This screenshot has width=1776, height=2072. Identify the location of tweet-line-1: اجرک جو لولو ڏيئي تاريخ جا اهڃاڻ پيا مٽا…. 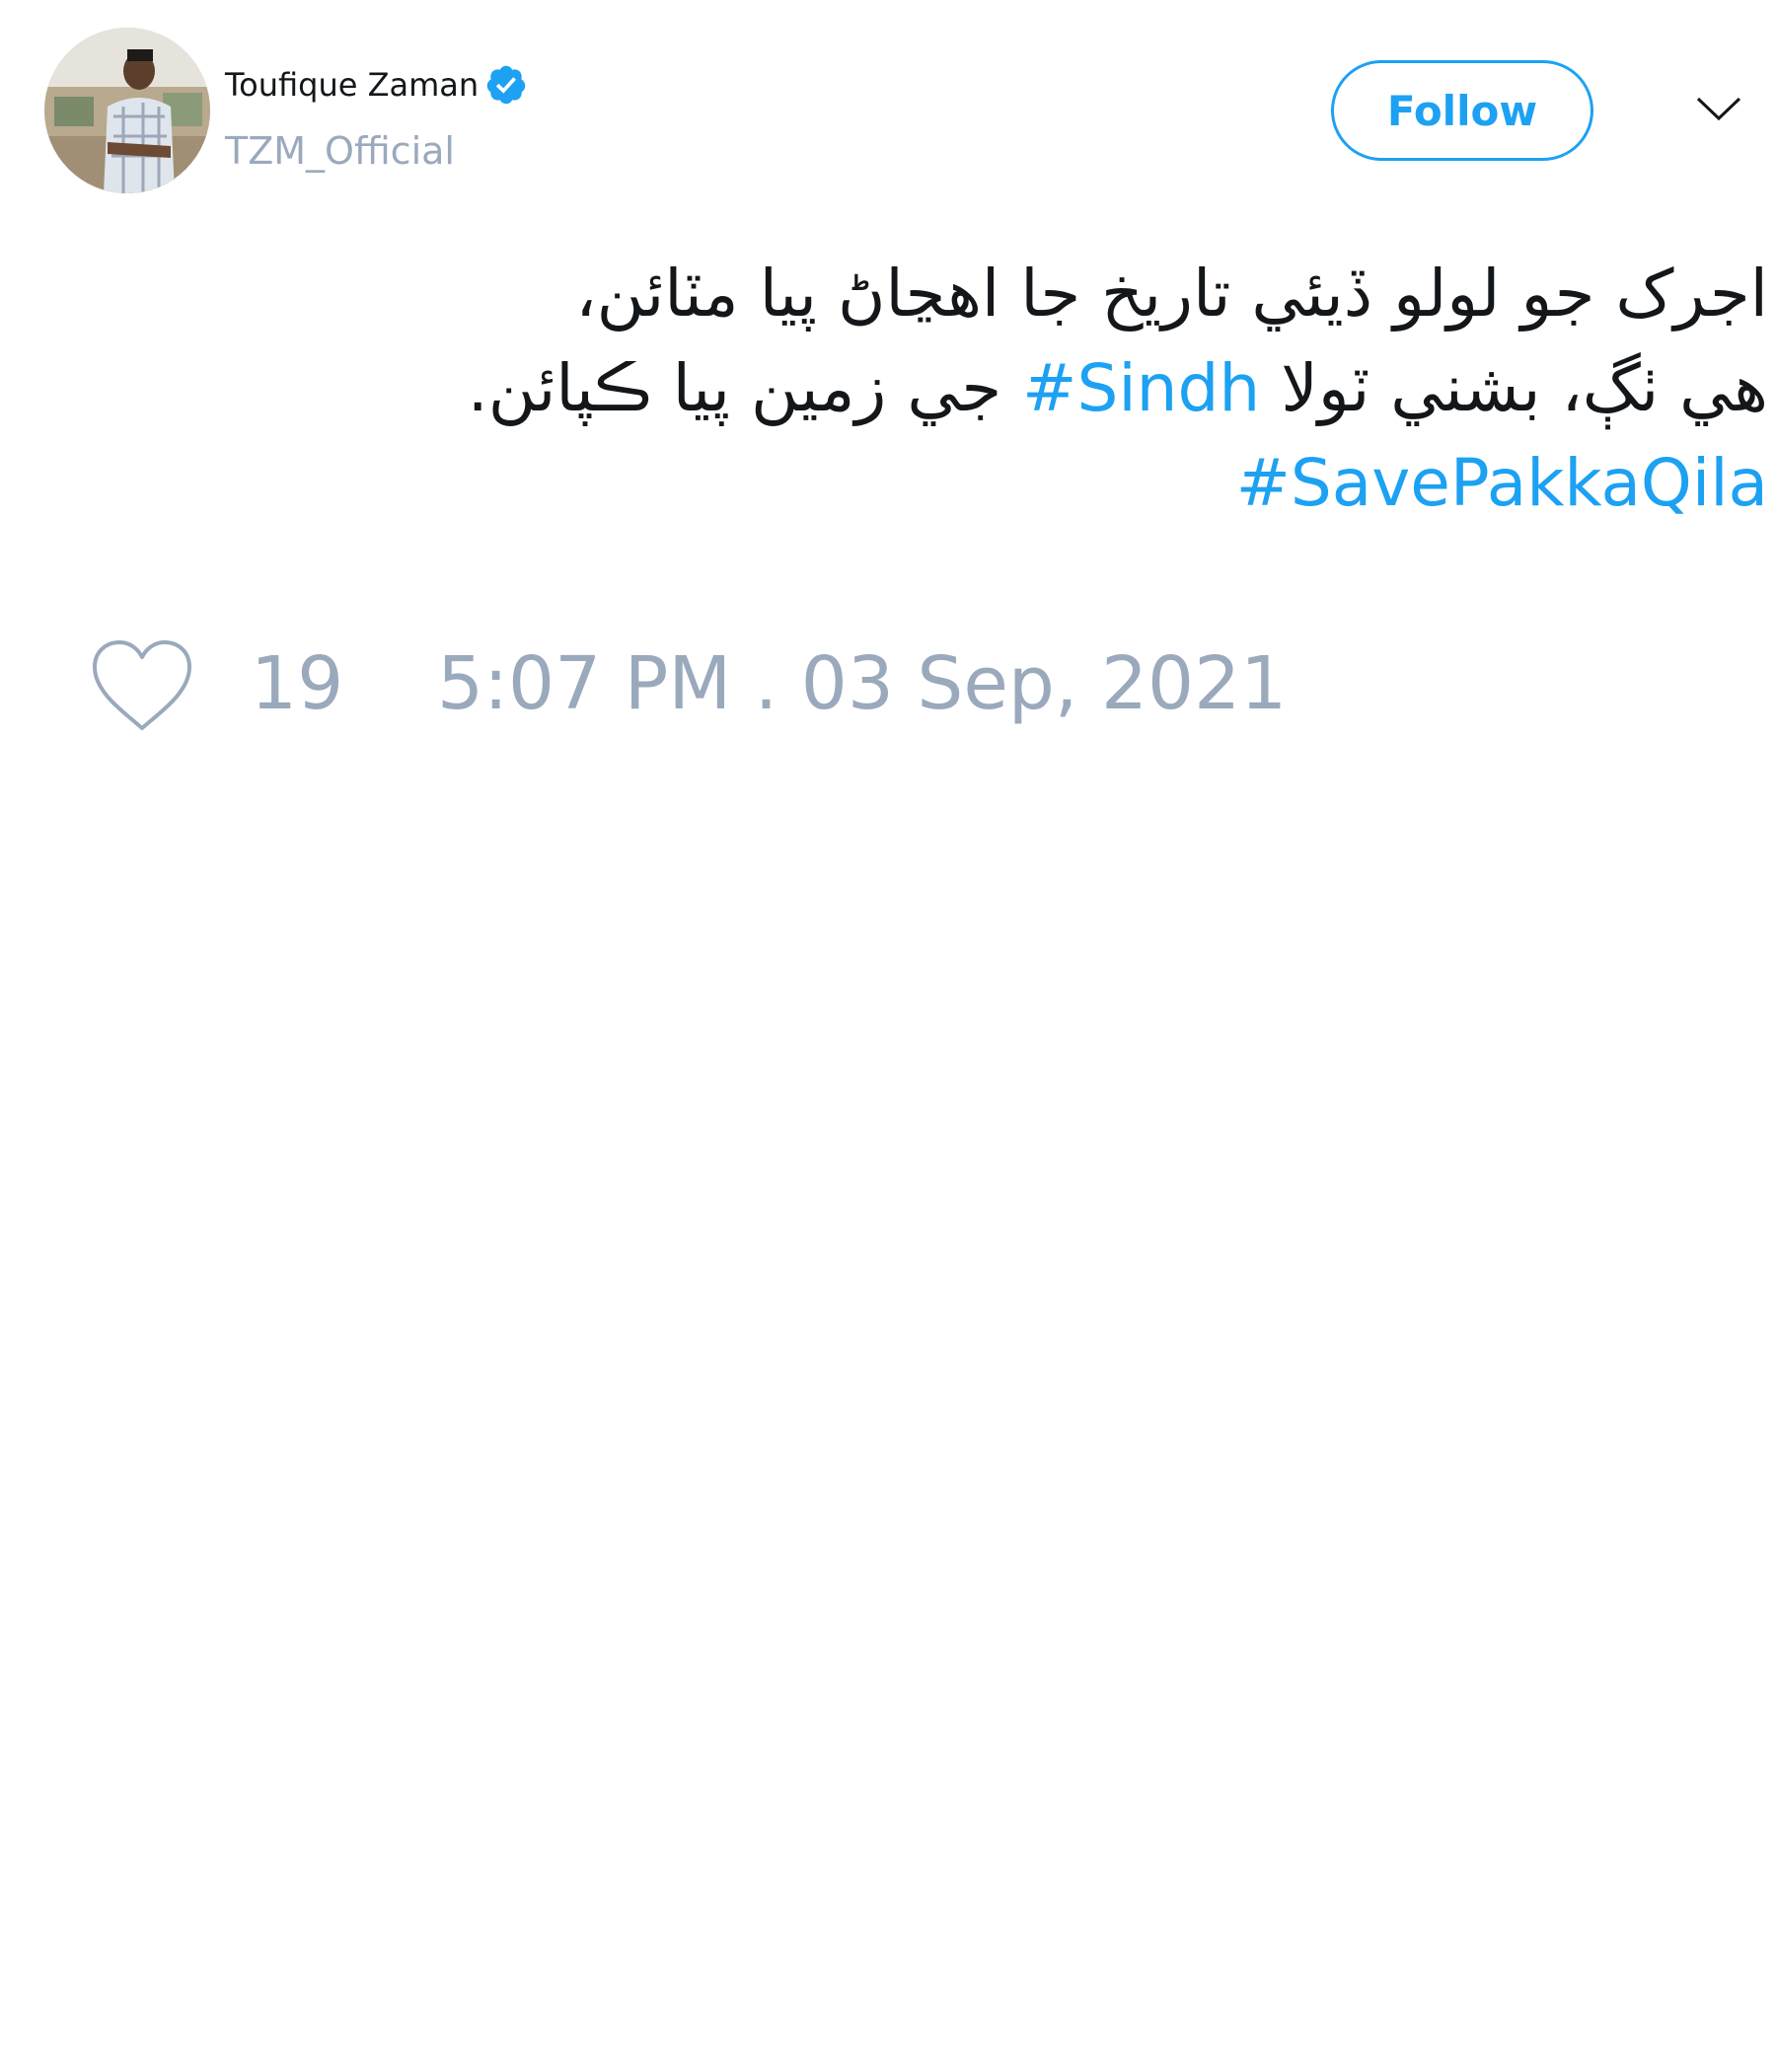
(924, 294).